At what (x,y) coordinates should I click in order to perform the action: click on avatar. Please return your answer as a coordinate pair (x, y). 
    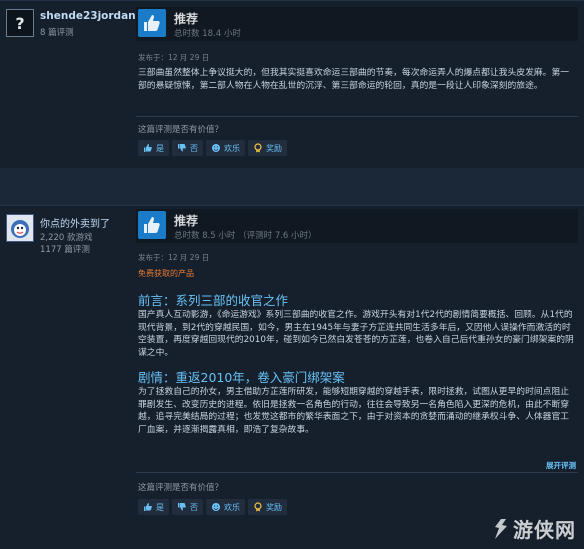
    Looking at the image, I should click on (20, 228).